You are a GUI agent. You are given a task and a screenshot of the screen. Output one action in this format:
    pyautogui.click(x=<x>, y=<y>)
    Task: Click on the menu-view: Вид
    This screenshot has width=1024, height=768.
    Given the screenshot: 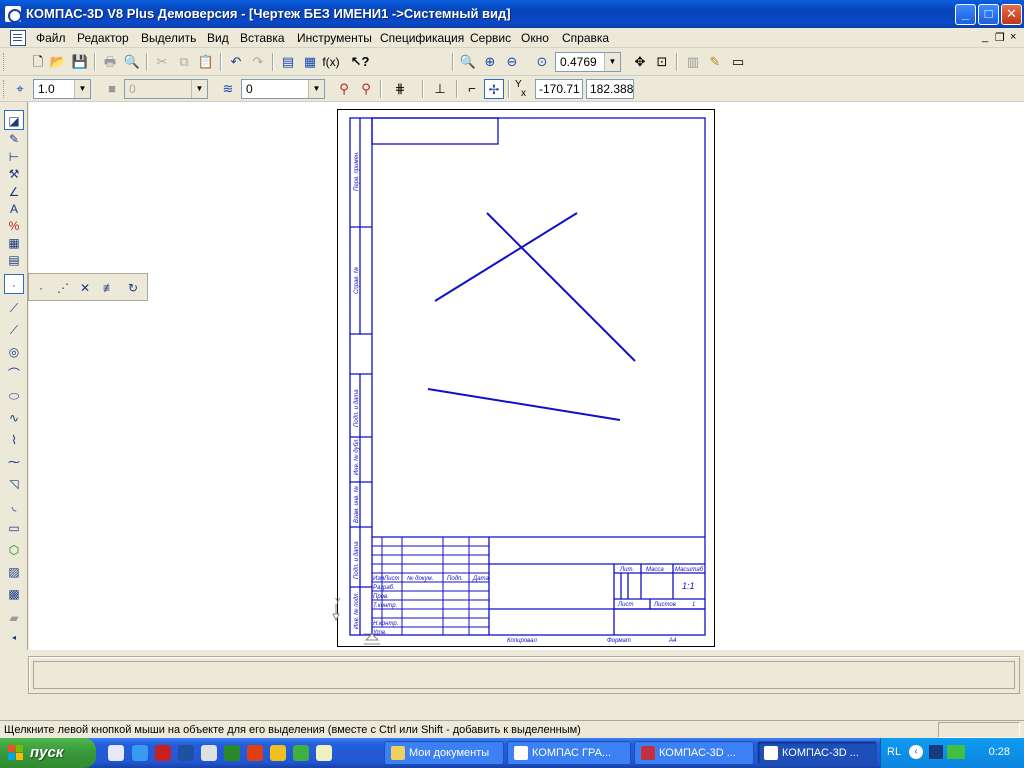 What is the action you would take?
    pyautogui.click(x=218, y=38)
    